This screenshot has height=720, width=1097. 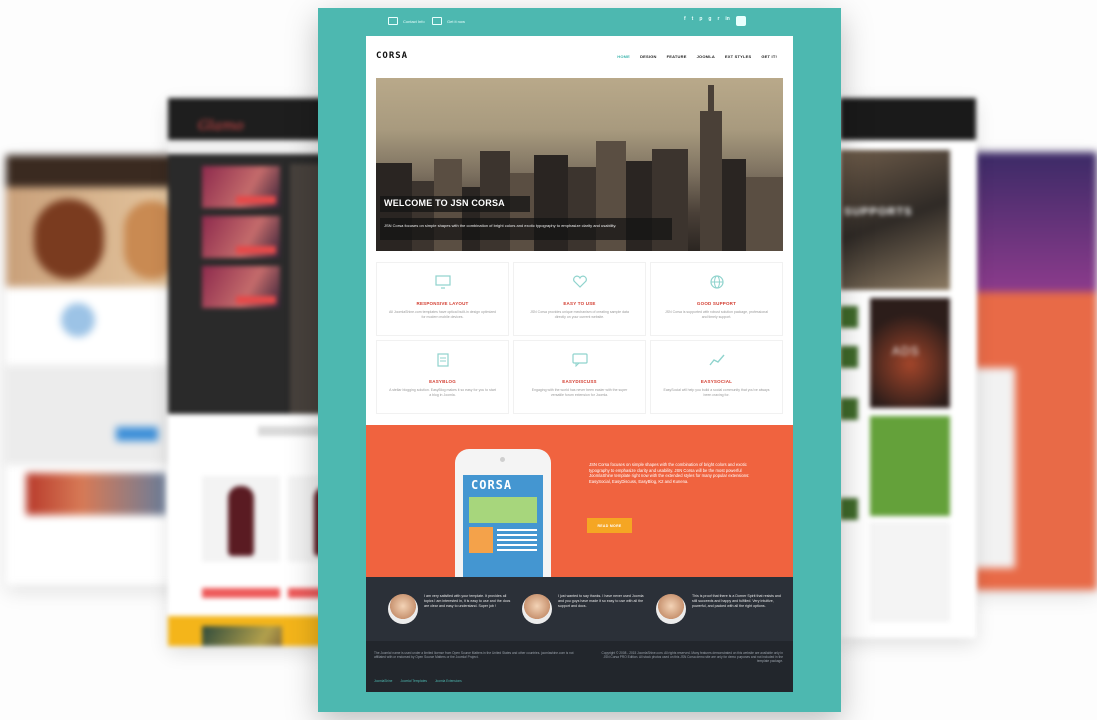 What do you see at coordinates (413, 681) in the screenshot?
I see `footer-link: Joomla! Templates` at bounding box center [413, 681].